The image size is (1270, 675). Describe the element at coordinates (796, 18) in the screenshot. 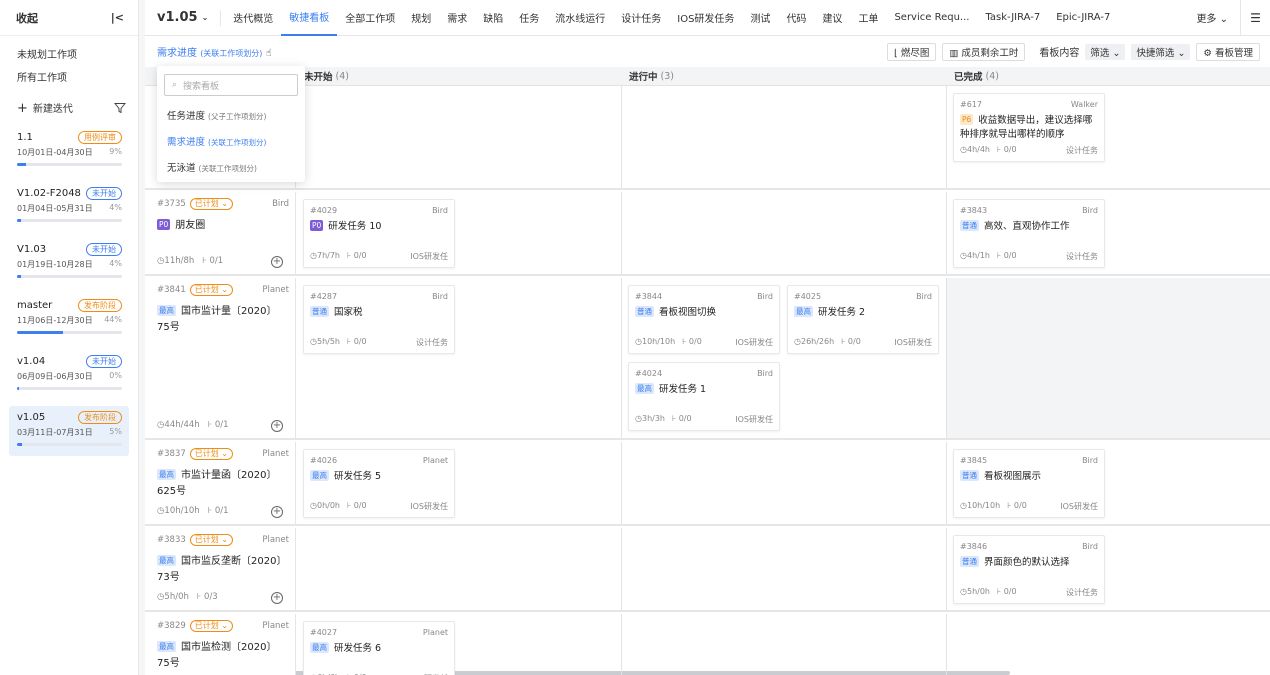

I see `tab-item: 代码` at that location.